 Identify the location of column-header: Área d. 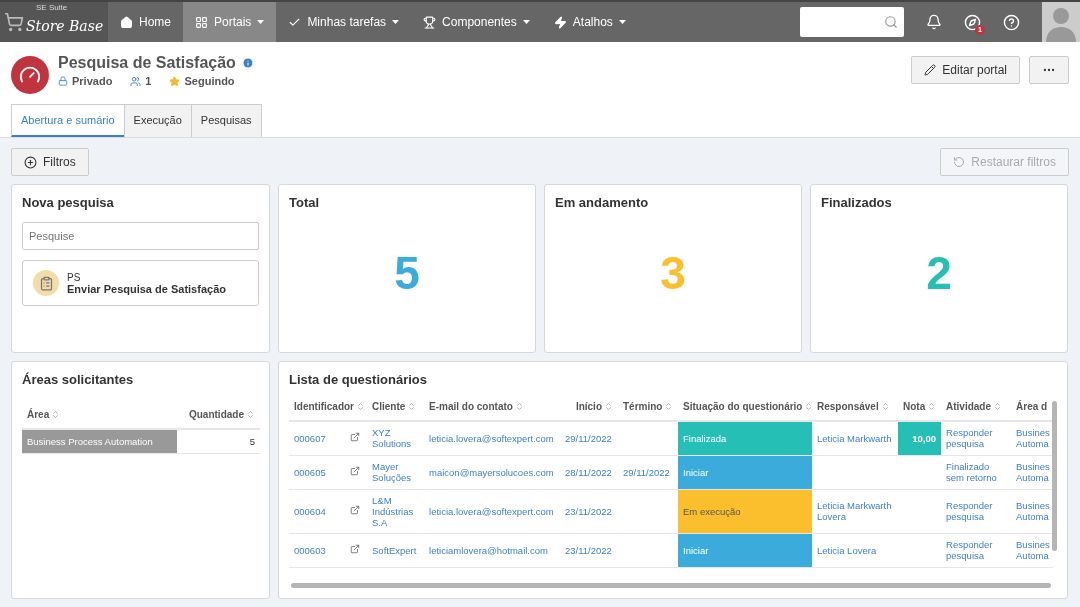
(1032, 406).